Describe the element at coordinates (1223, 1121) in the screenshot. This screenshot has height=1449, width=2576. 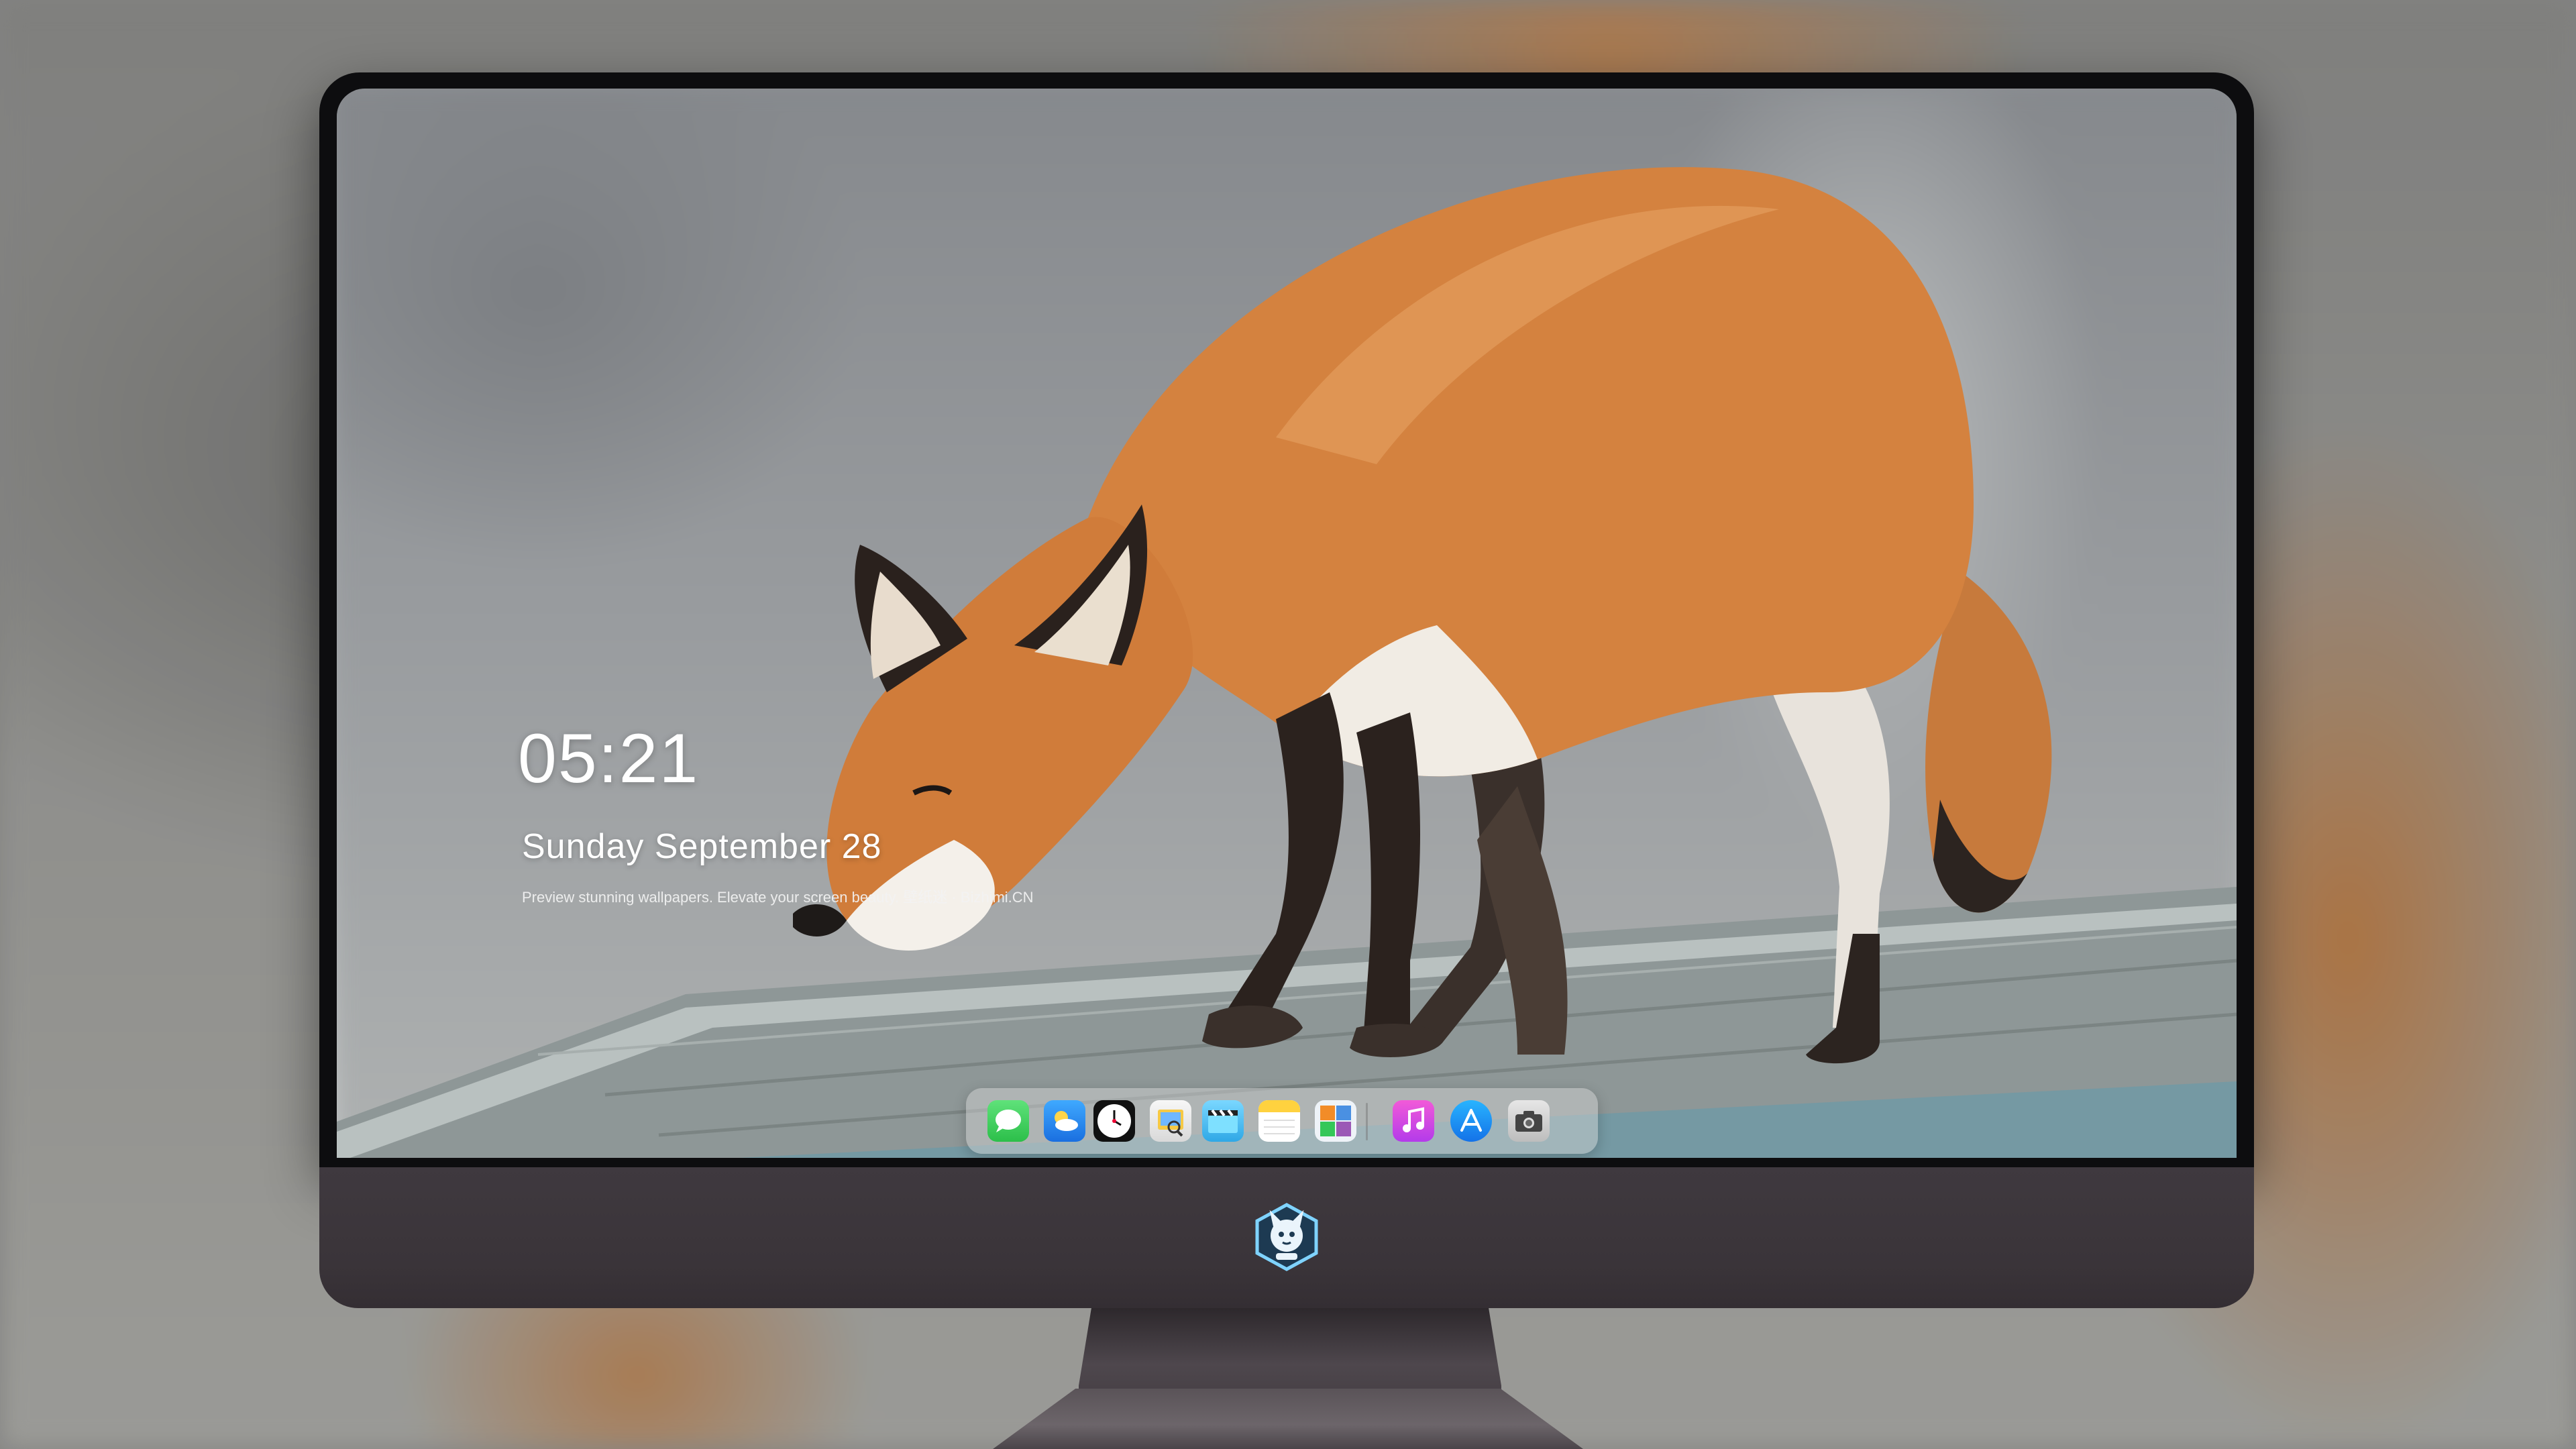
I see `clips-icon` at that location.